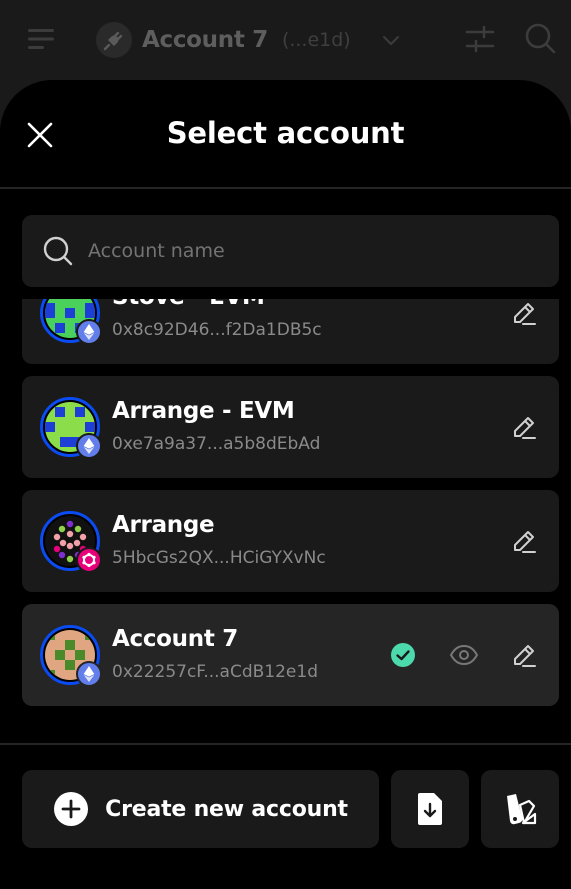 The height and width of the screenshot is (889, 571). What do you see at coordinates (175, 639) in the screenshot?
I see `account-name: Account 7` at bounding box center [175, 639].